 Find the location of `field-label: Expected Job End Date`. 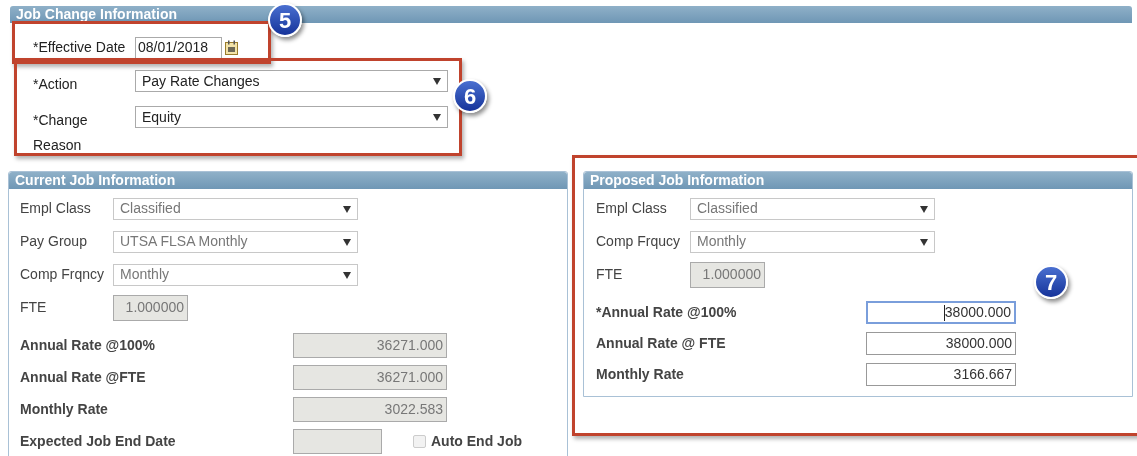

field-label: Expected Job End Date is located at coordinates (98, 441).